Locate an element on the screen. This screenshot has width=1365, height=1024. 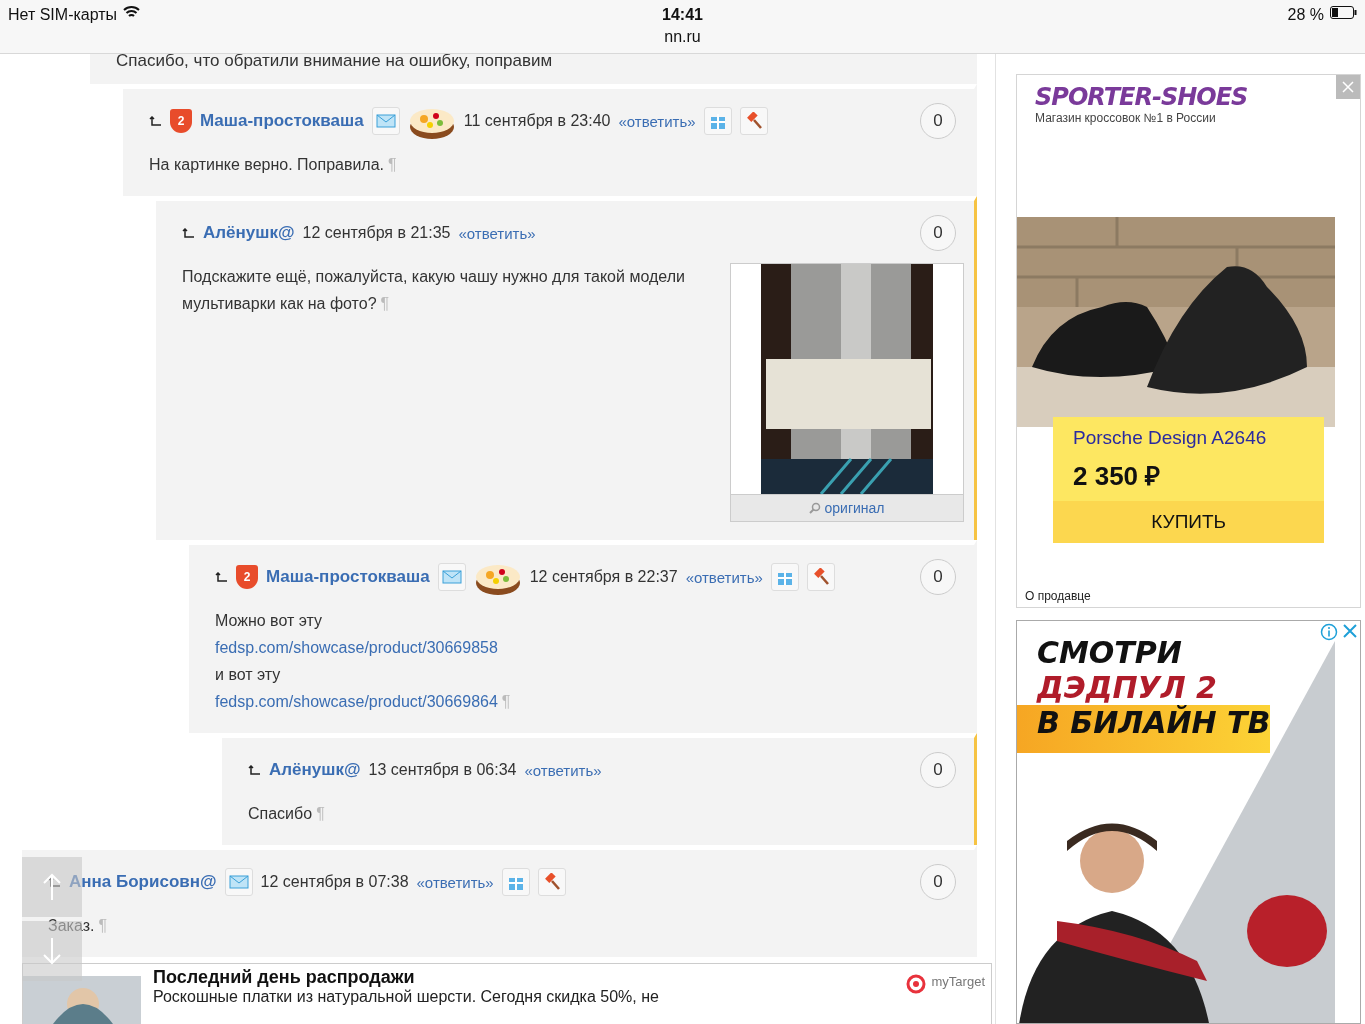
up-arrow-icon is located at coordinates (52, 887).